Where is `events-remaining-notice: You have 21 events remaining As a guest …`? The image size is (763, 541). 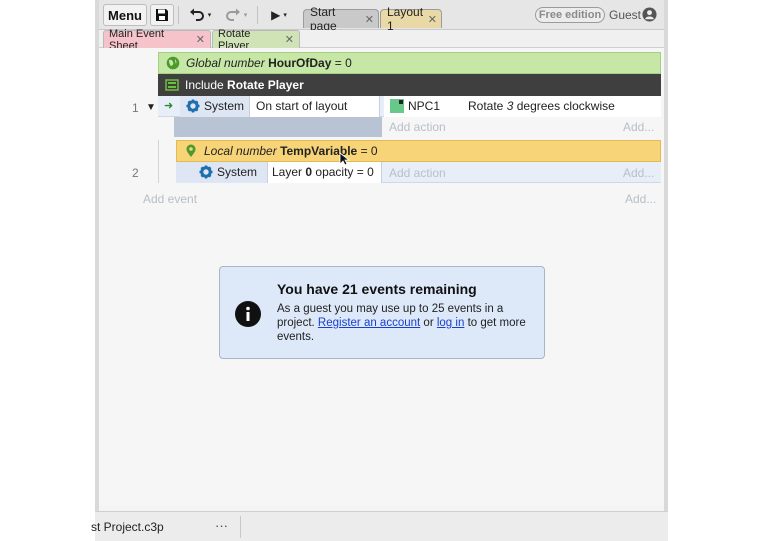
events-remaining-notice: You have 21 events remaining As a guest … is located at coordinates (382, 312).